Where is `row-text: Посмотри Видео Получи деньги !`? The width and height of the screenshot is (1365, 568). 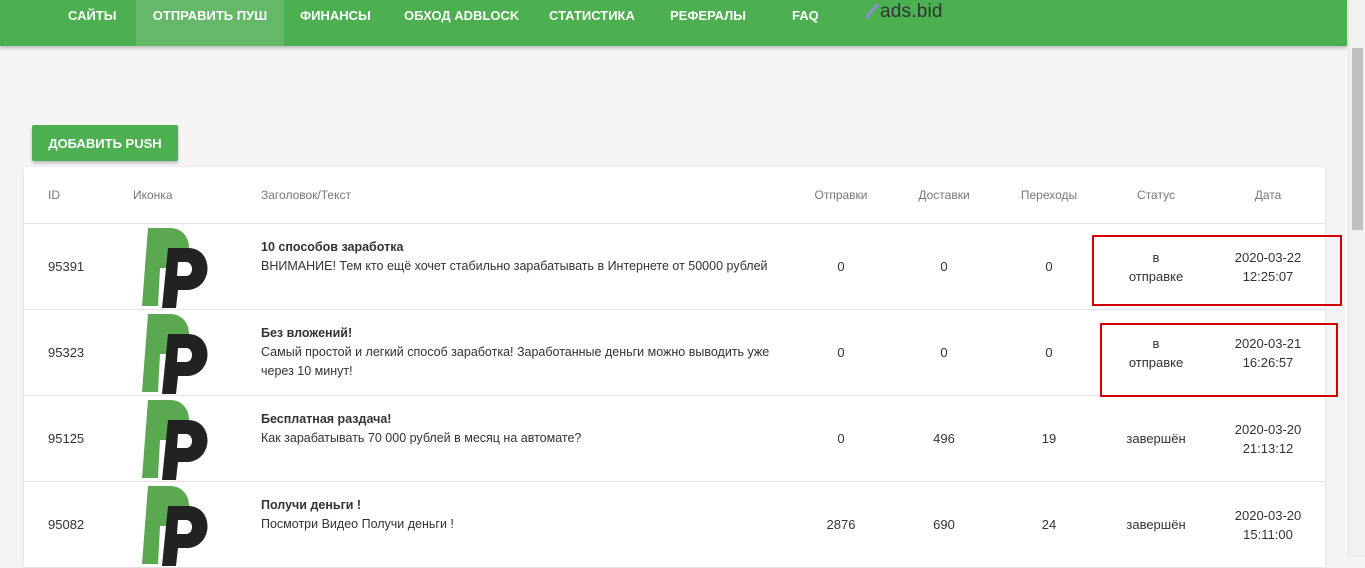
row-text: Посмотри Видео Получи деньги ! is located at coordinates (357, 524).